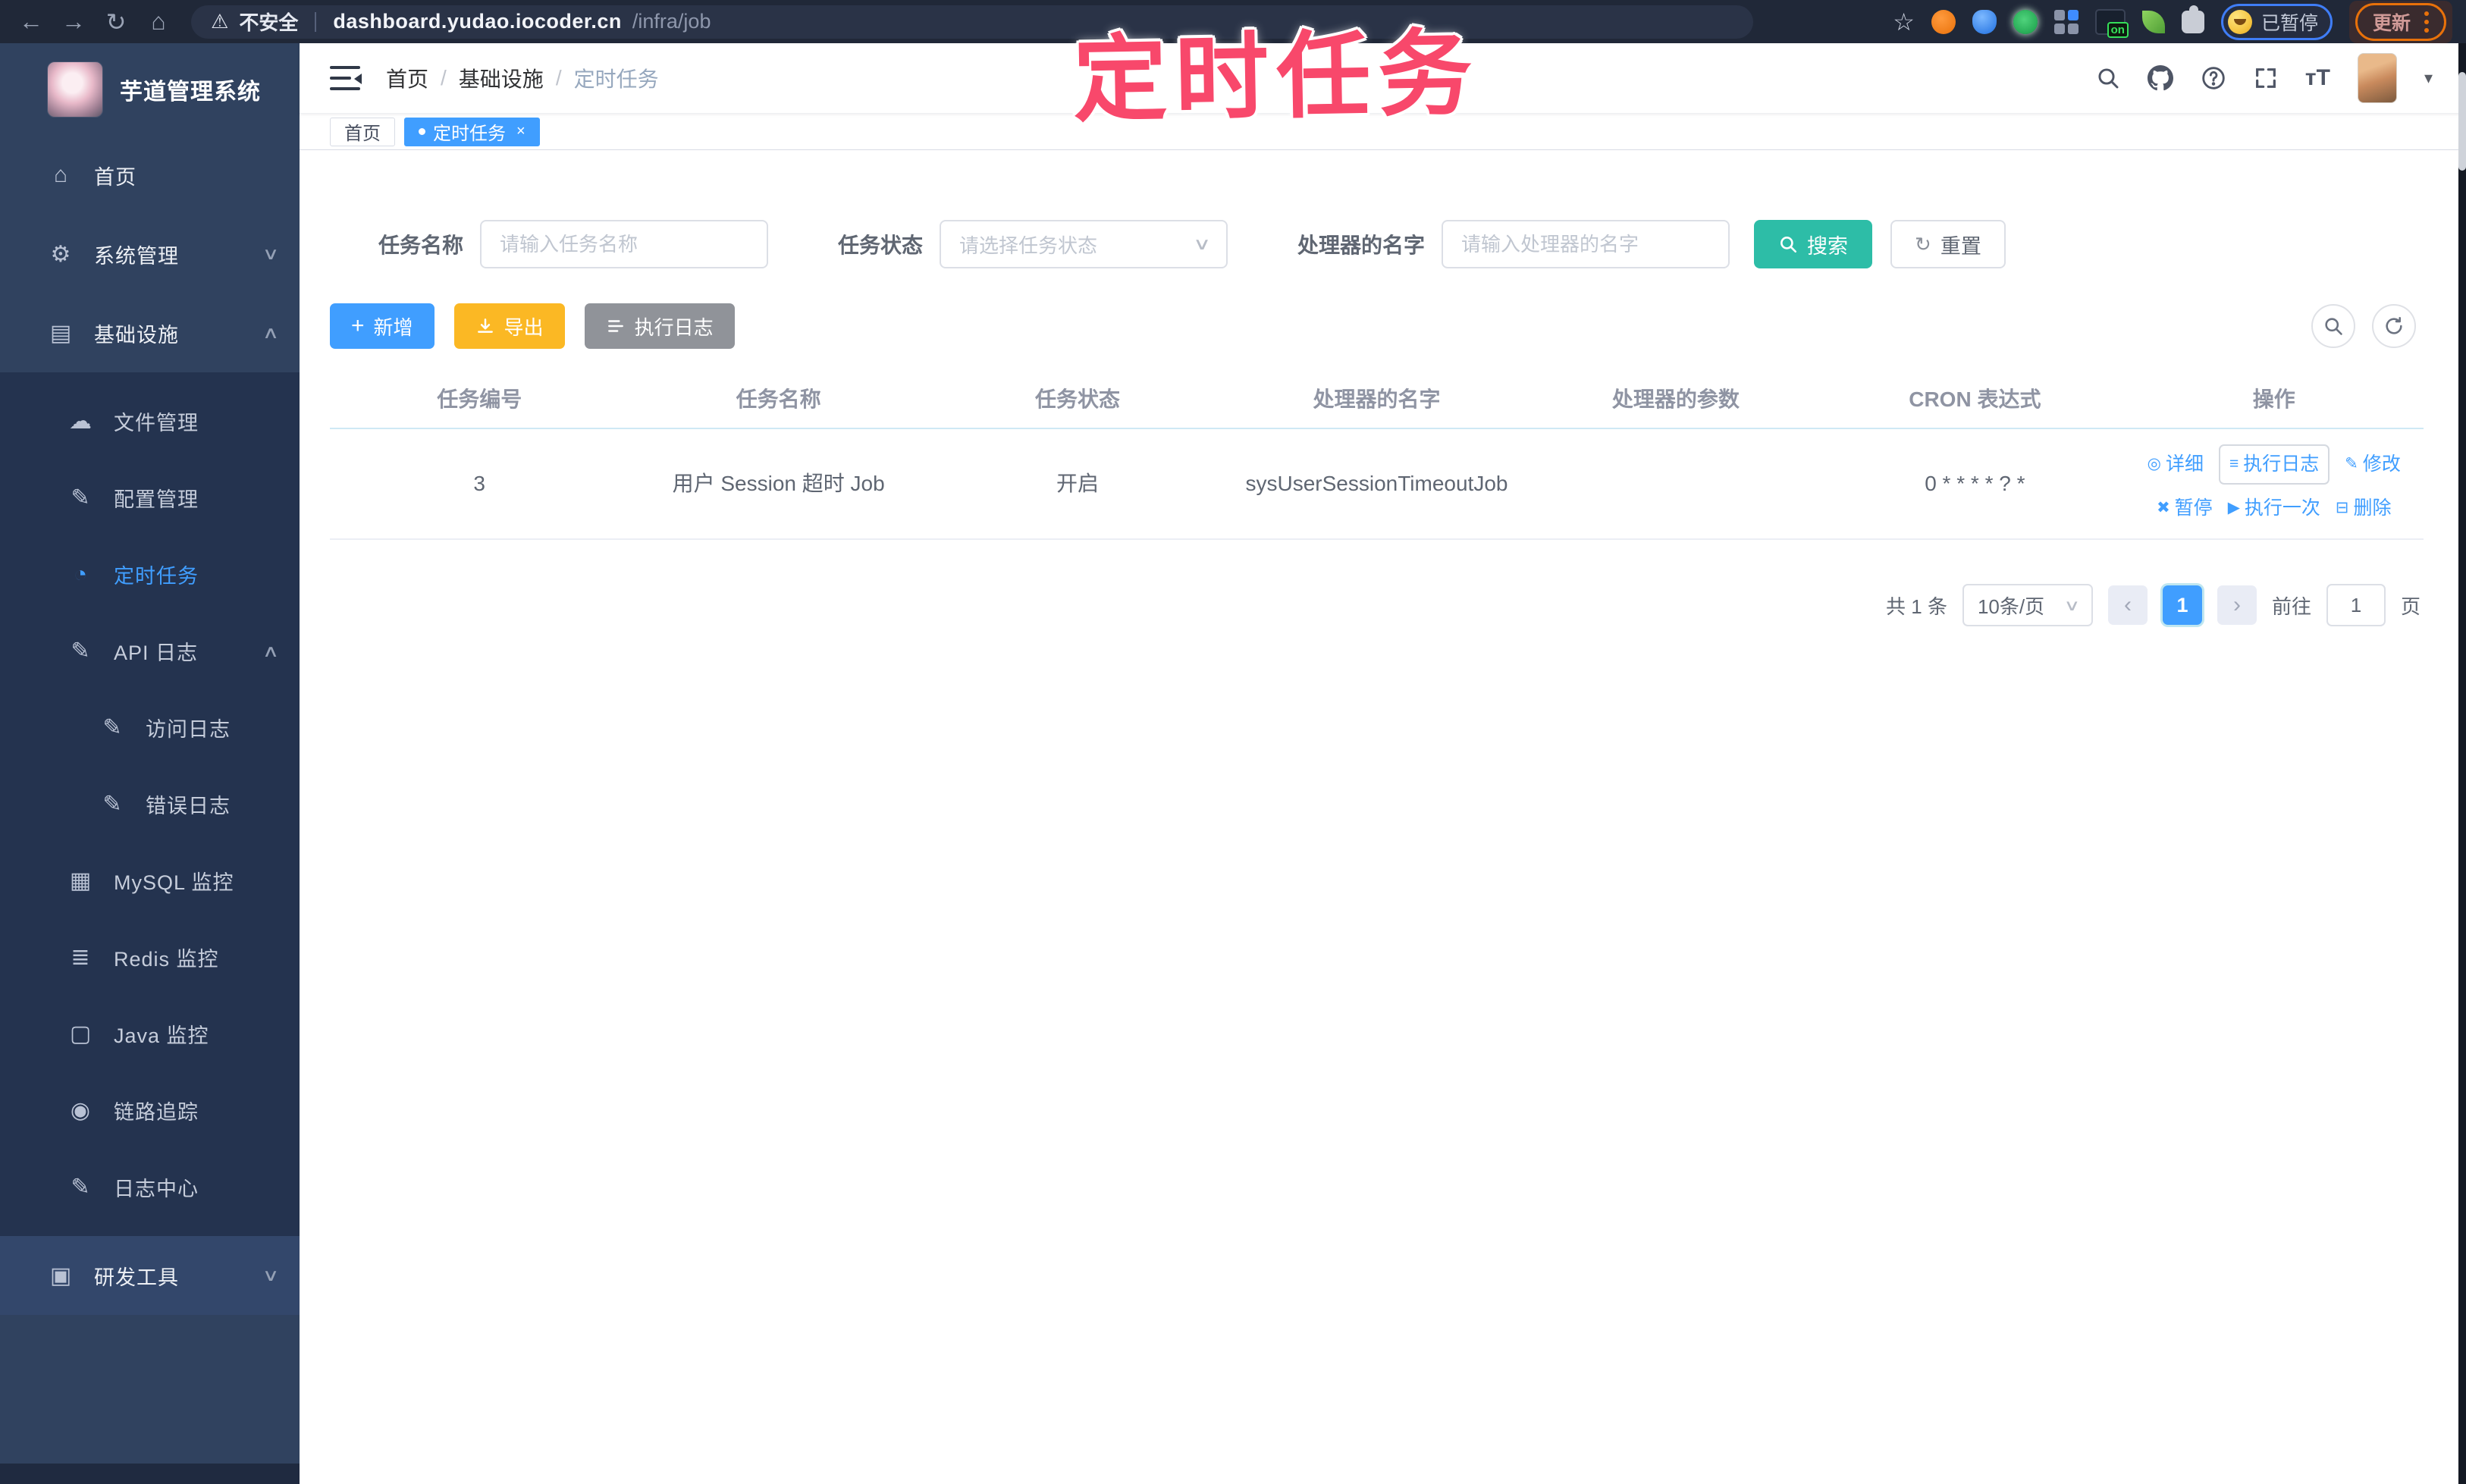 The image size is (2466, 1484). I want to click on tag-close-icon: ×, so click(521, 131).